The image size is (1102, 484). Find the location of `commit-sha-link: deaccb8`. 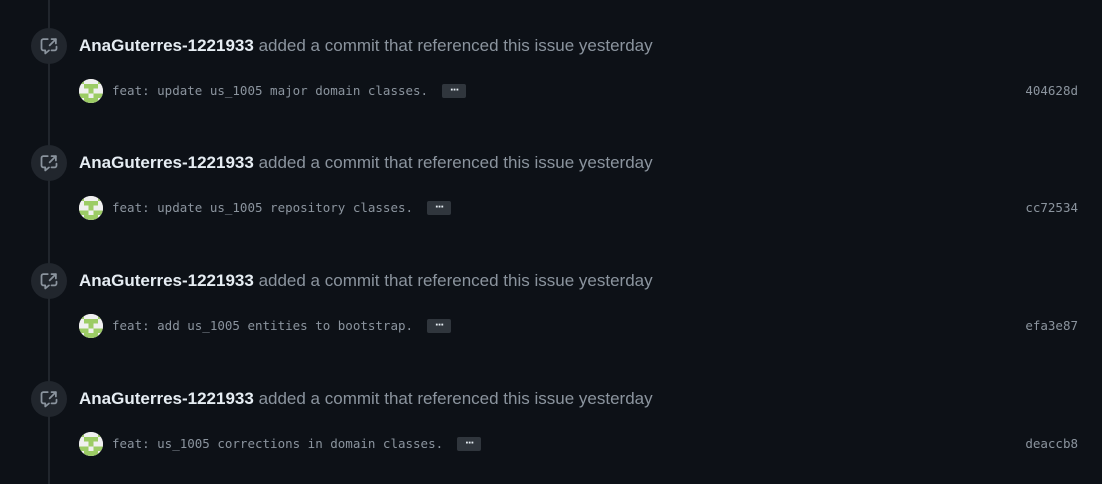

commit-sha-link: deaccb8 is located at coordinates (1051, 444).